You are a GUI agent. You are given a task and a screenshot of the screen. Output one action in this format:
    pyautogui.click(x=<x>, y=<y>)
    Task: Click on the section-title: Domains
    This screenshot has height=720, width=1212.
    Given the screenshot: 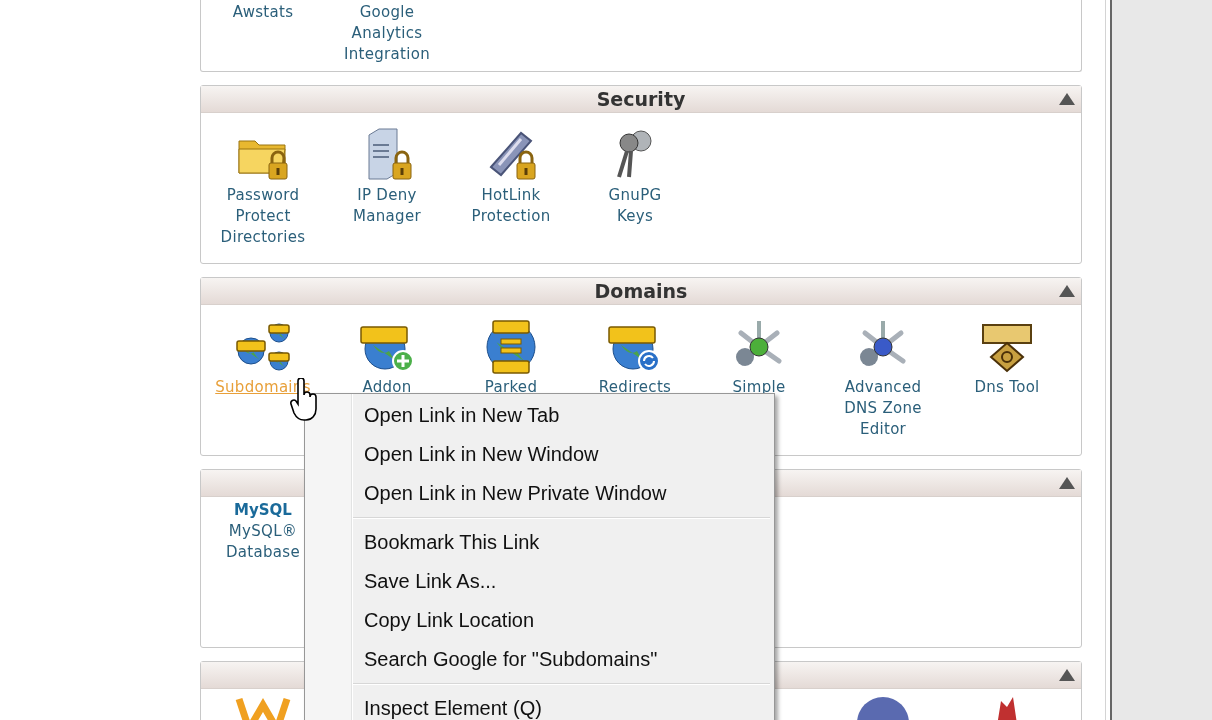 What is the action you would take?
    pyautogui.click(x=641, y=291)
    